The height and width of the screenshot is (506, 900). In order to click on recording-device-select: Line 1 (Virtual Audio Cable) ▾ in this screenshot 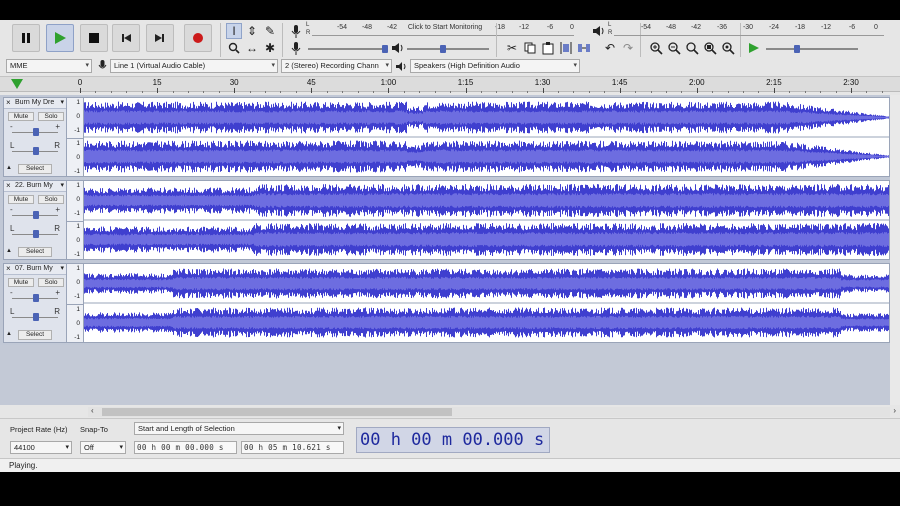, I will do `click(194, 66)`.